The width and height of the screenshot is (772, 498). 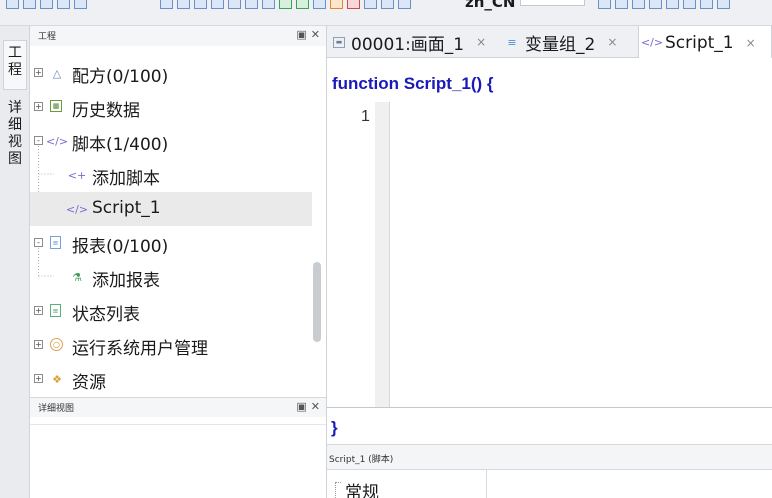 I want to click on align-left-icon, so click(x=638, y=4).